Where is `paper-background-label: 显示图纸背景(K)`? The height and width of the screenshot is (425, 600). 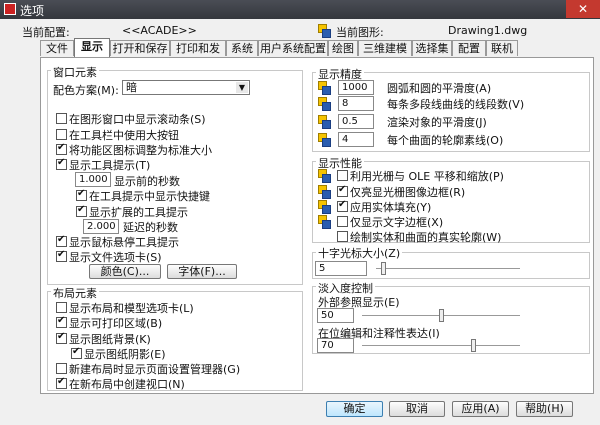
paper-background-label: 显示图纸背景(K) is located at coordinates (110, 339).